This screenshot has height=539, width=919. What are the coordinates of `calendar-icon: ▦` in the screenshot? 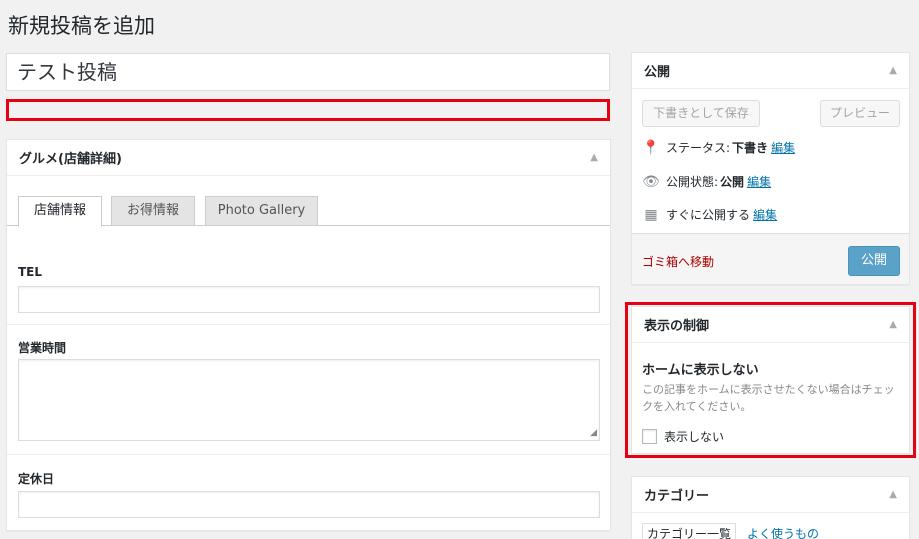 It's located at (651, 214).